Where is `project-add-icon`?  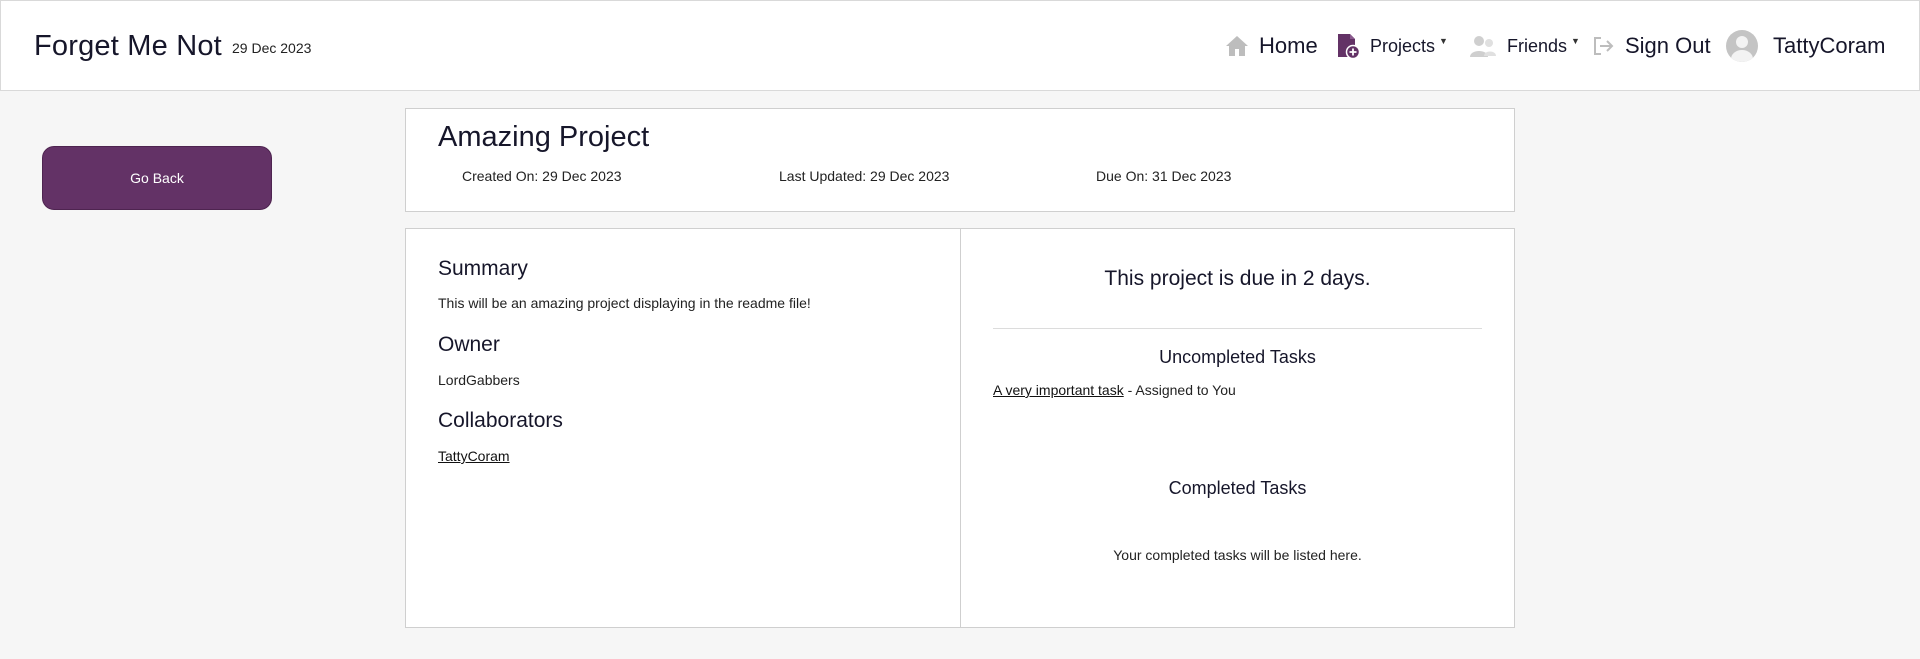 project-add-icon is located at coordinates (1348, 46).